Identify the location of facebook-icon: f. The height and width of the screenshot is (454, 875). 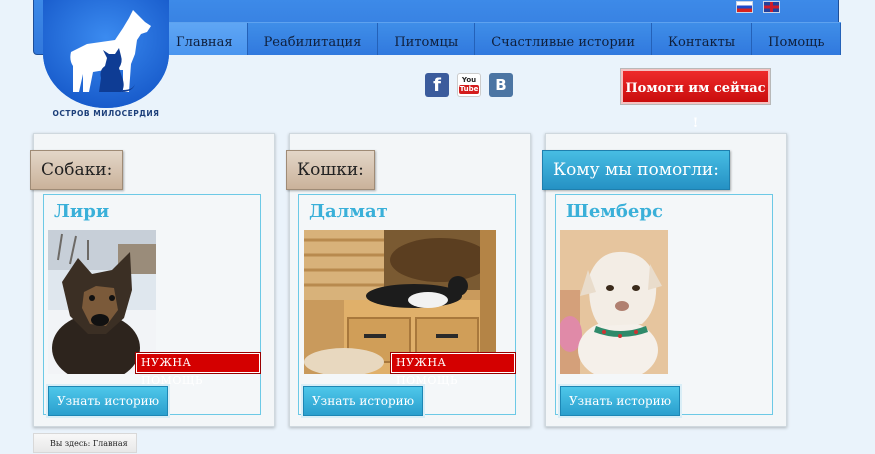
(437, 85).